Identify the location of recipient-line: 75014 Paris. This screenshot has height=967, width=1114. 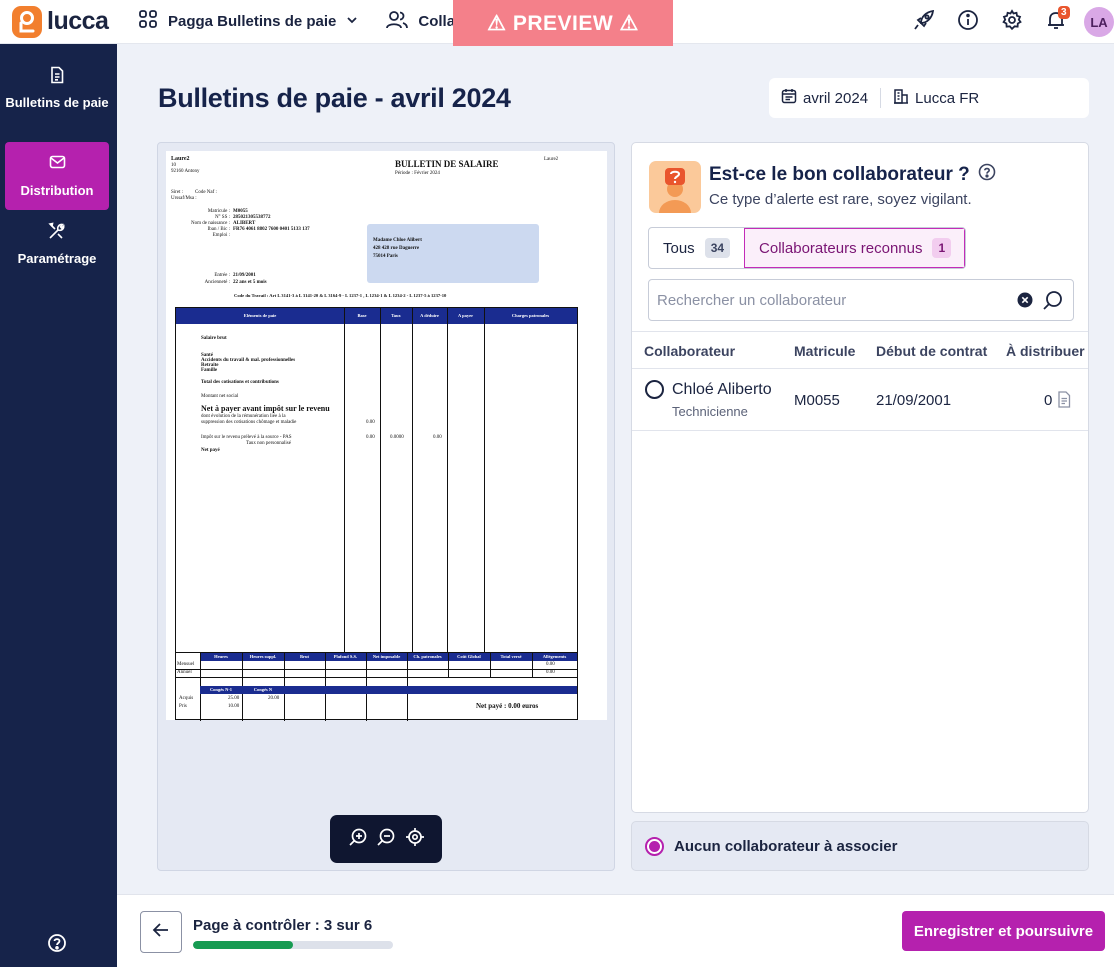
(385, 256).